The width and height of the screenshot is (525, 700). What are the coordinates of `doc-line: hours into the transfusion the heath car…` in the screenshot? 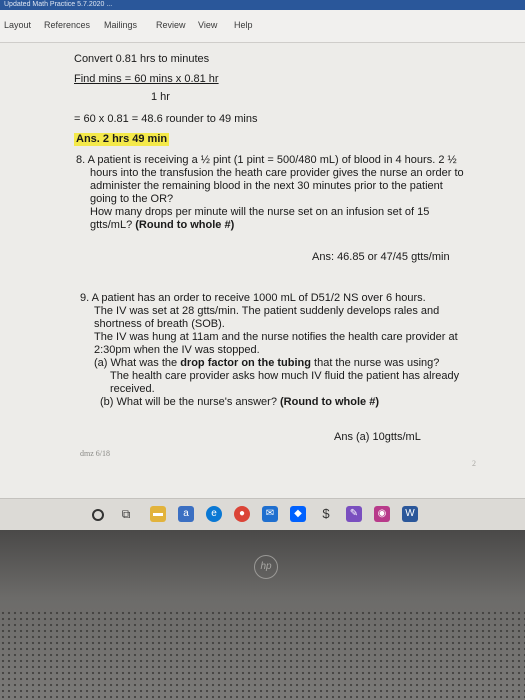 It's located at (277, 173).